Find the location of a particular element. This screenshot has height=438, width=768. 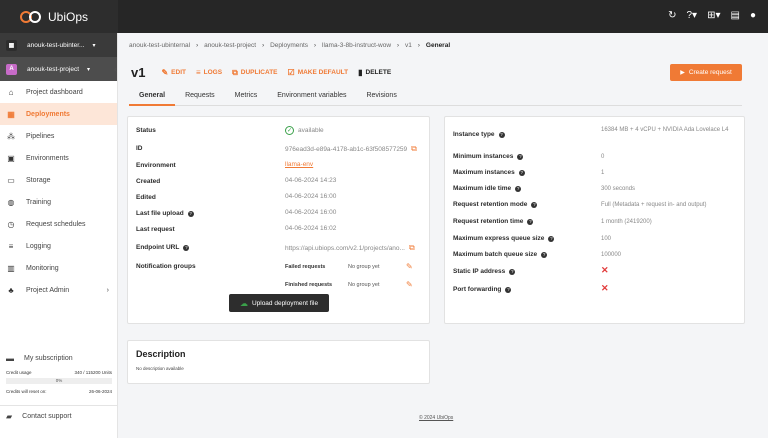

sidebar-item-request-schedules: ◷ Request schedules is located at coordinates (58, 224).